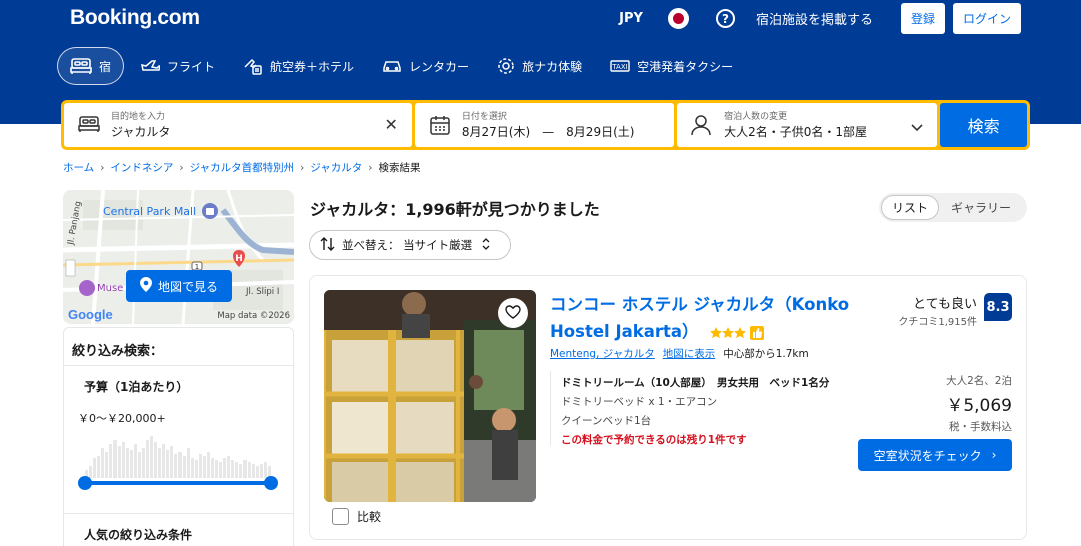 The height and width of the screenshot is (546, 1081). I want to click on search-button: 検索, so click(984, 125).